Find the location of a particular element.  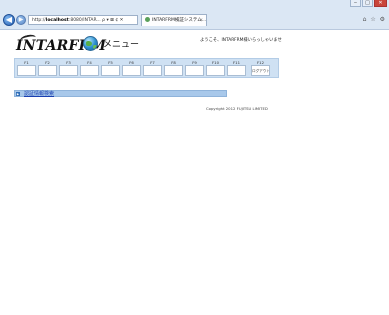

fkey-f8: F8 is located at coordinates (173, 68).